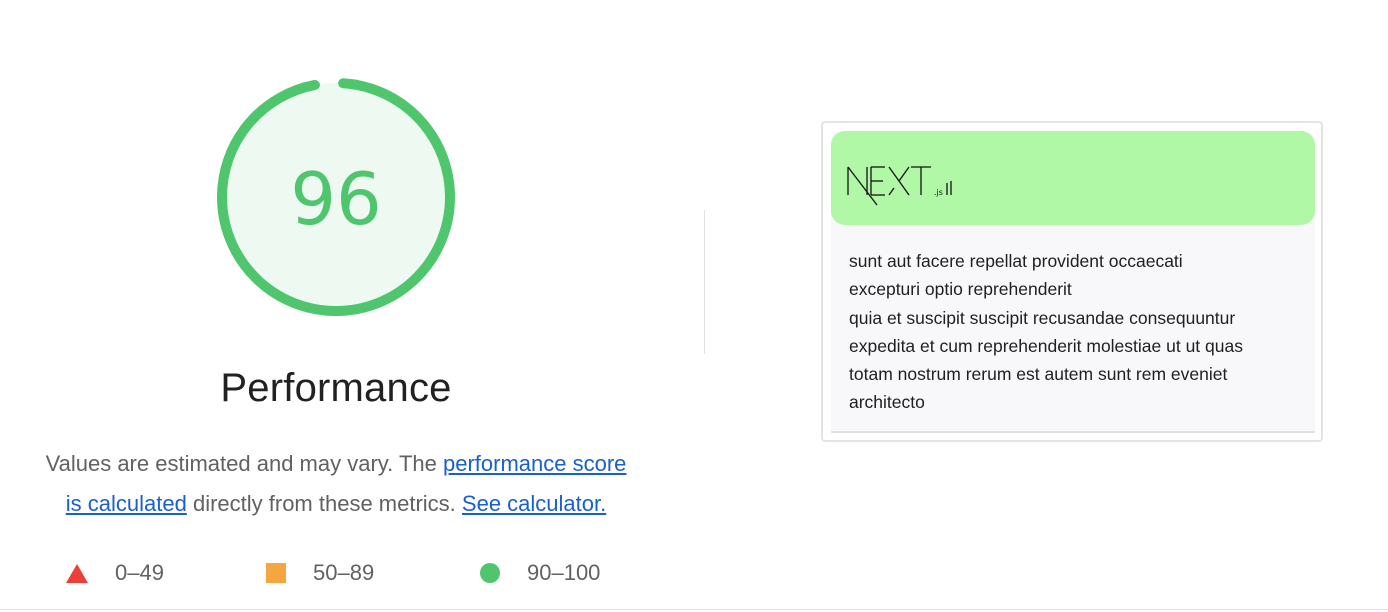 Image resolution: width=1388 pixels, height=612 pixels. What do you see at coordinates (336, 388) in the screenshot?
I see `category-title: Performance` at bounding box center [336, 388].